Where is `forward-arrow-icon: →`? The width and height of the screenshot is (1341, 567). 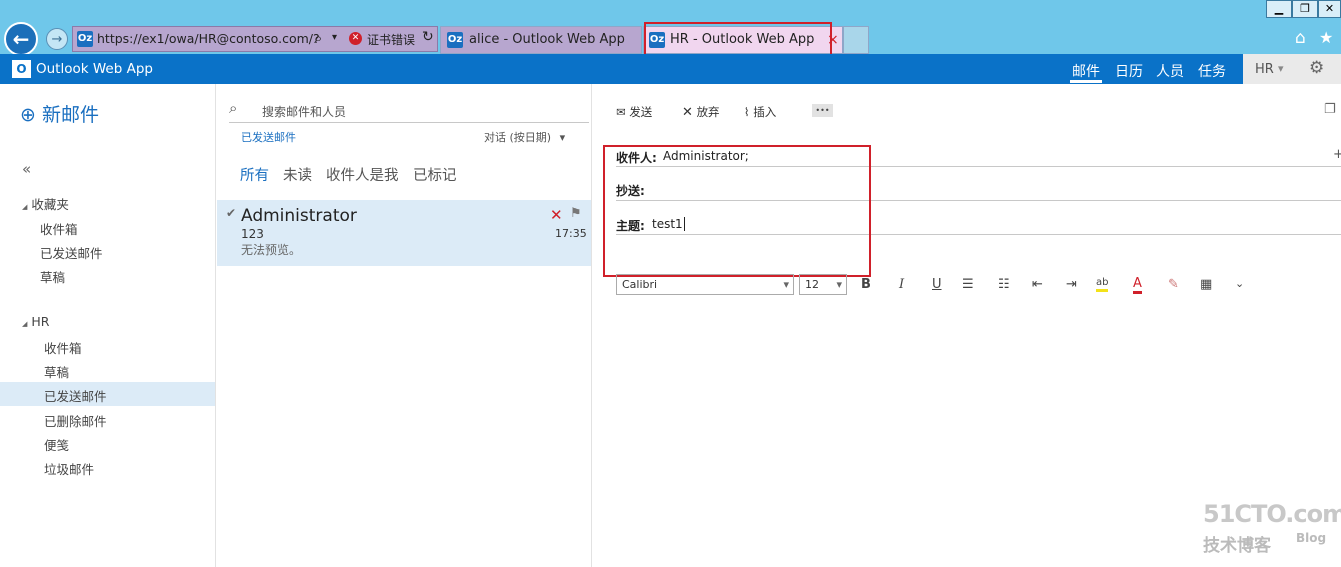
forward-arrow-icon: → is located at coordinates (57, 39).